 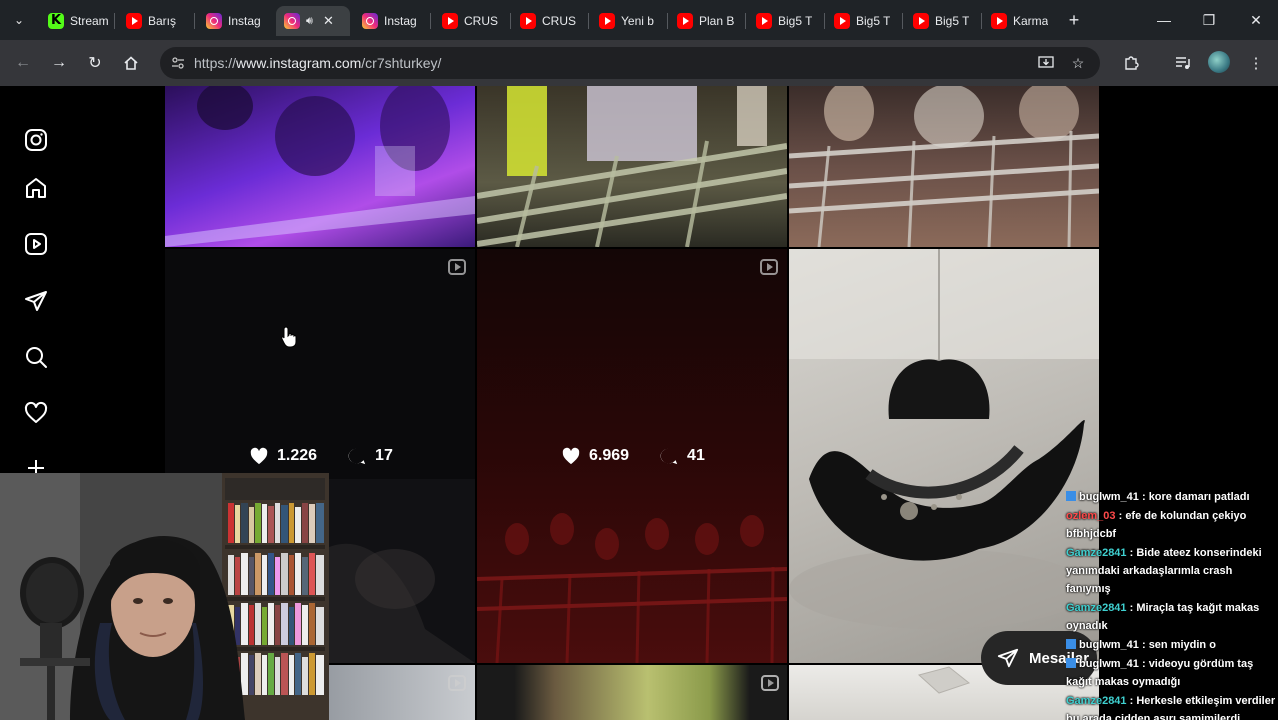 What do you see at coordinates (289, 337) in the screenshot?
I see `mouse-pointer-icon` at bounding box center [289, 337].